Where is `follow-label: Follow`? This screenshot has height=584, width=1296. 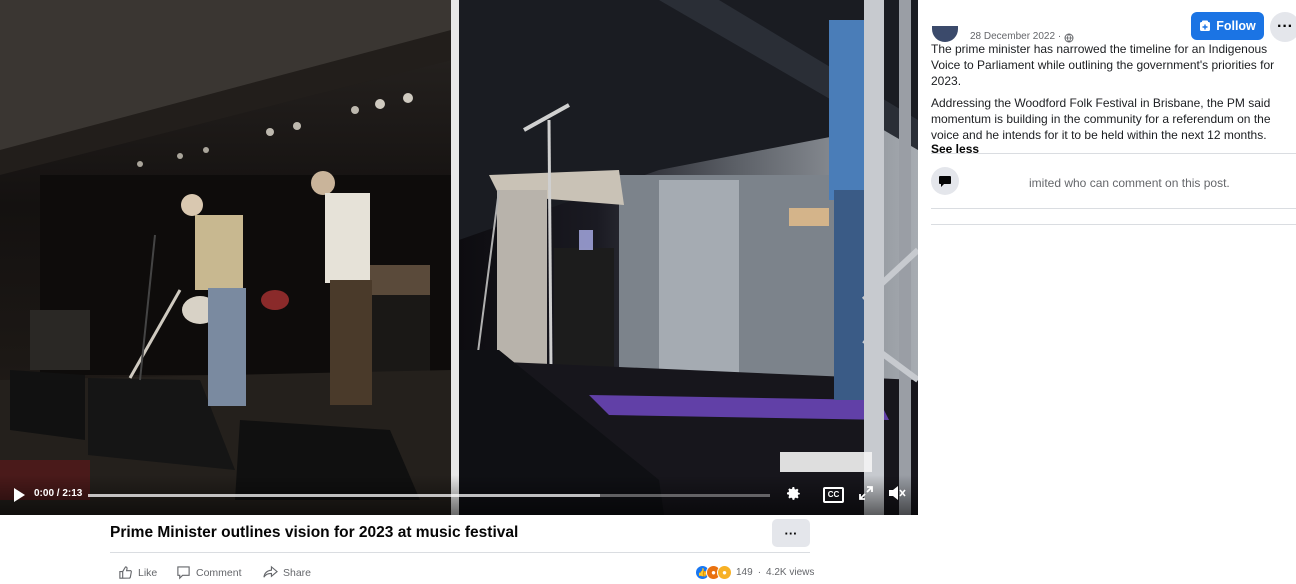
follow-label: Follow is located at coordinates (1236, 26).